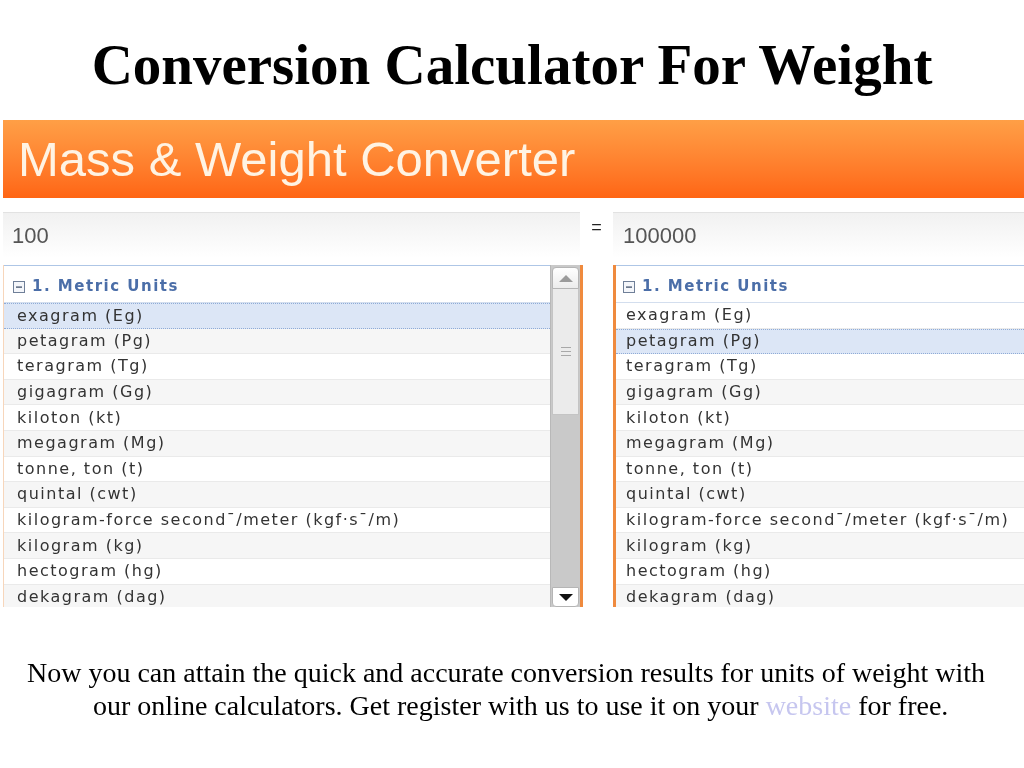 This screenshot has width=1024, height=768. Describe the element at coordinates (297, 159) in the screenshot. I see `converter-title: Mass & Weight Converter` at that location.